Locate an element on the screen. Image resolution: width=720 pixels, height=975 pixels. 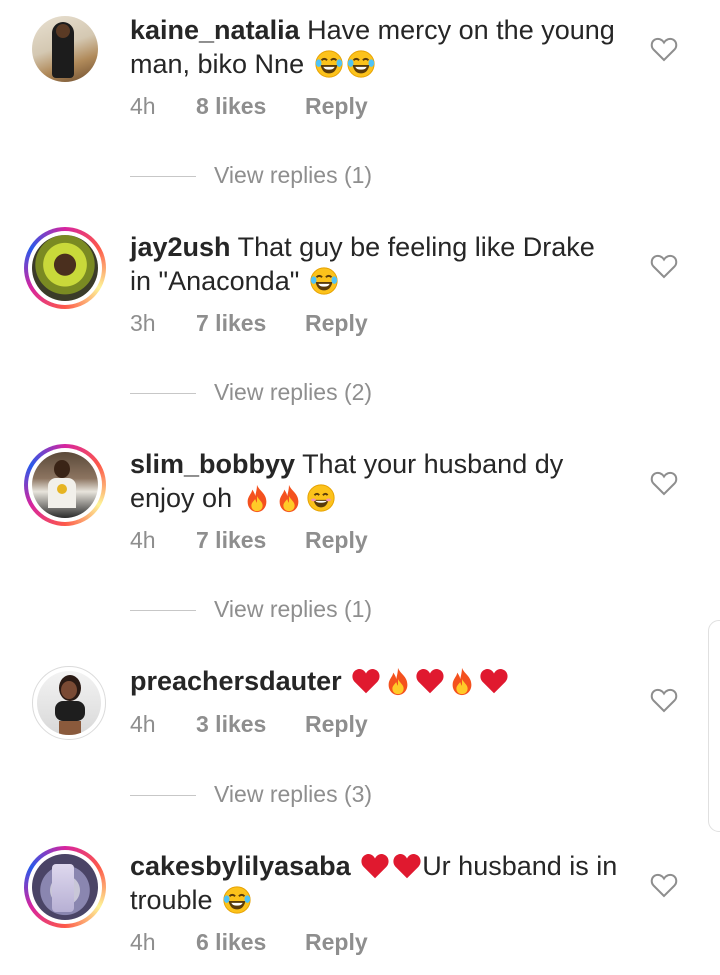
comment-meta: 4h 6 likes Reply is located at coordinates (249, 942).